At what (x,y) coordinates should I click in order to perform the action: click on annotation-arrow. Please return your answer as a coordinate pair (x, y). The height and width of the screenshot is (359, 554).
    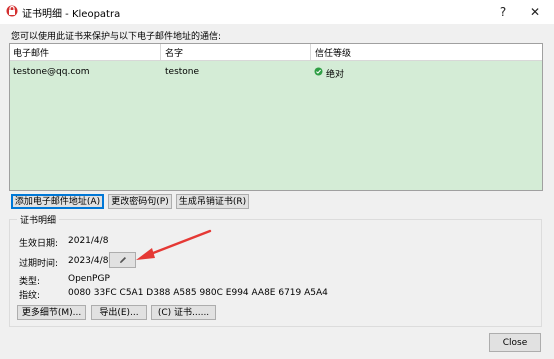
    Looking at the image, I should click on (174, 244).